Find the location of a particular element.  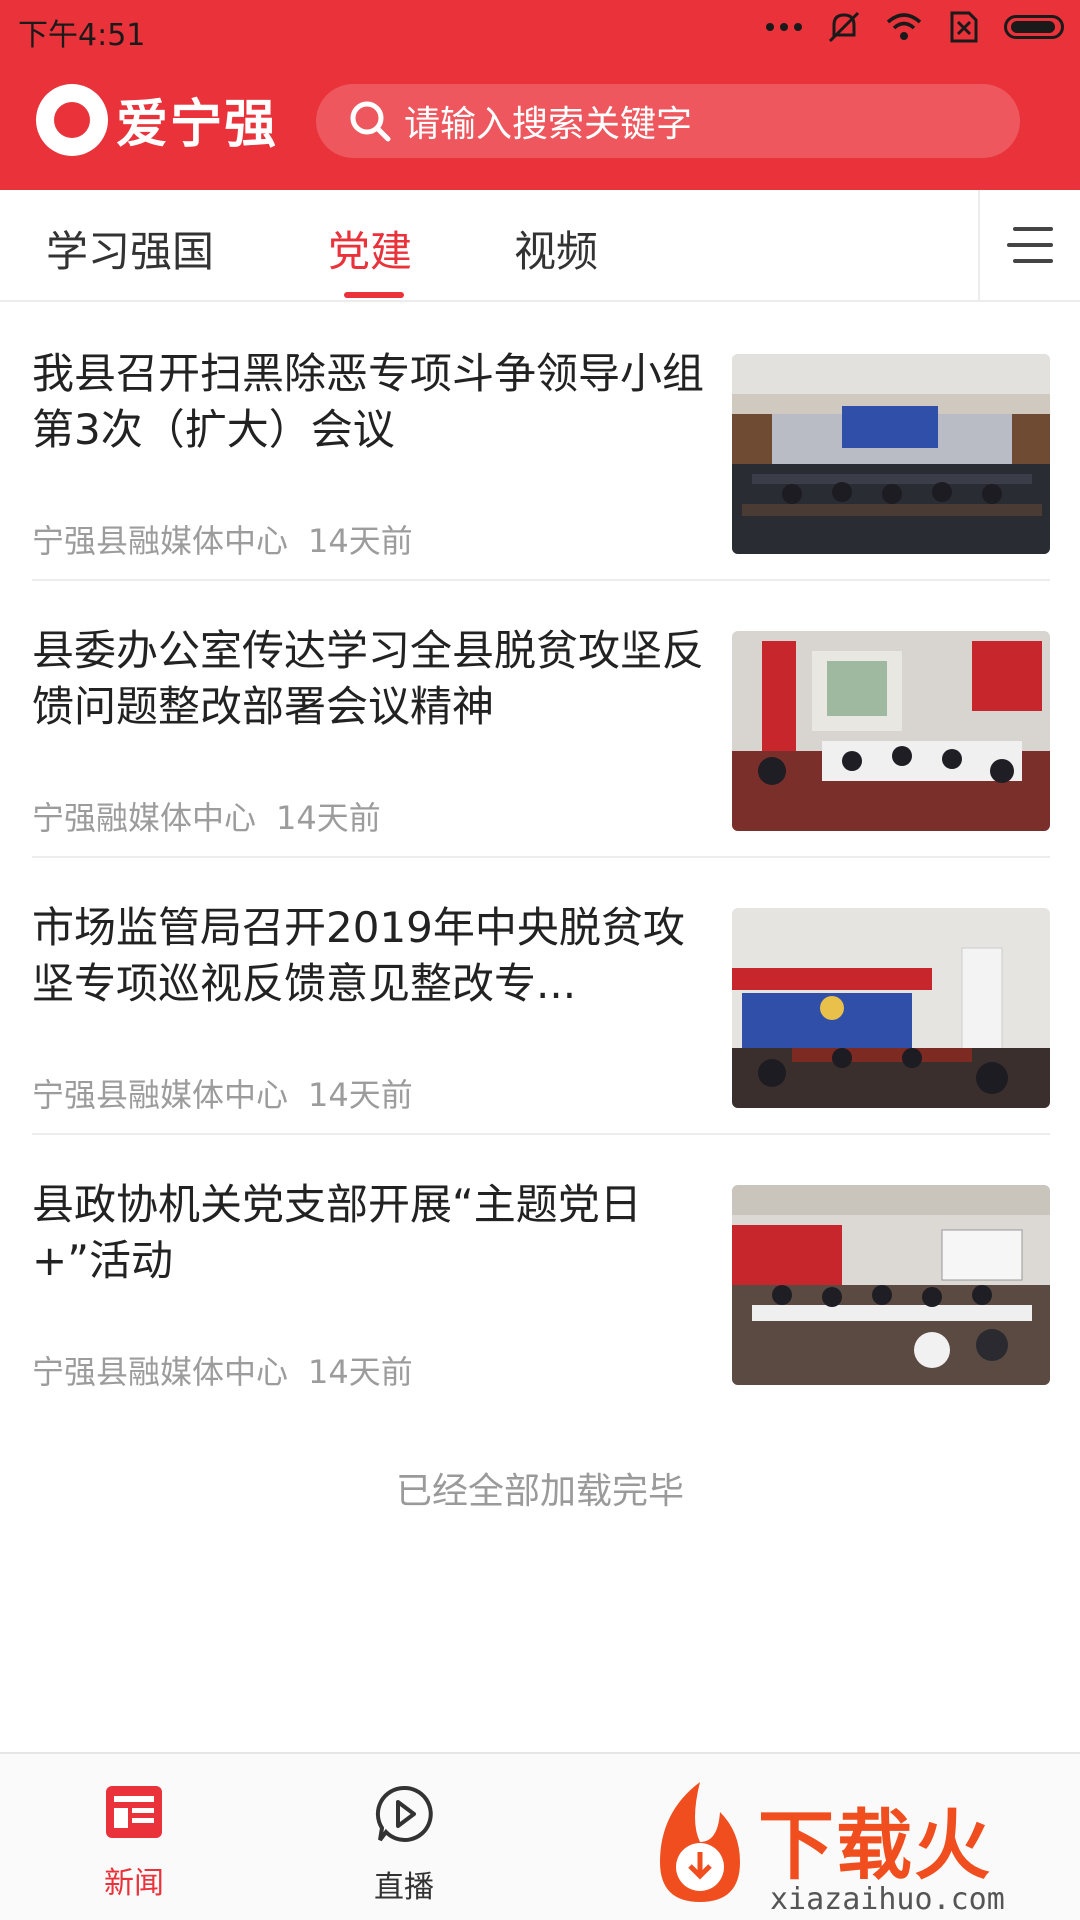

status-time: 下午4:51 is located at coordinates (82, 35).